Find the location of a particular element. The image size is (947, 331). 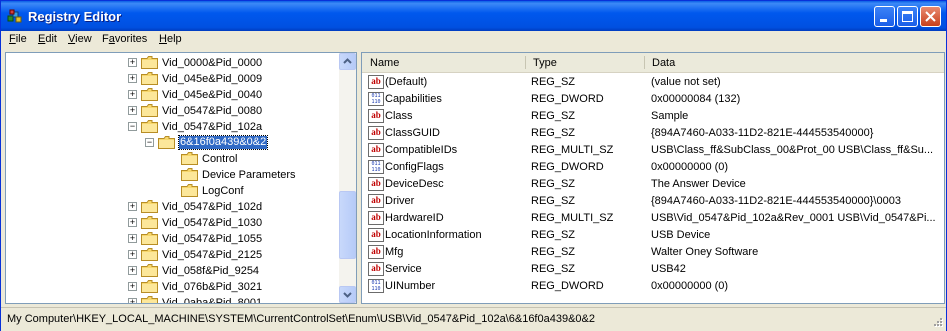

menu-help: Help is located at coordinates (170, 39).